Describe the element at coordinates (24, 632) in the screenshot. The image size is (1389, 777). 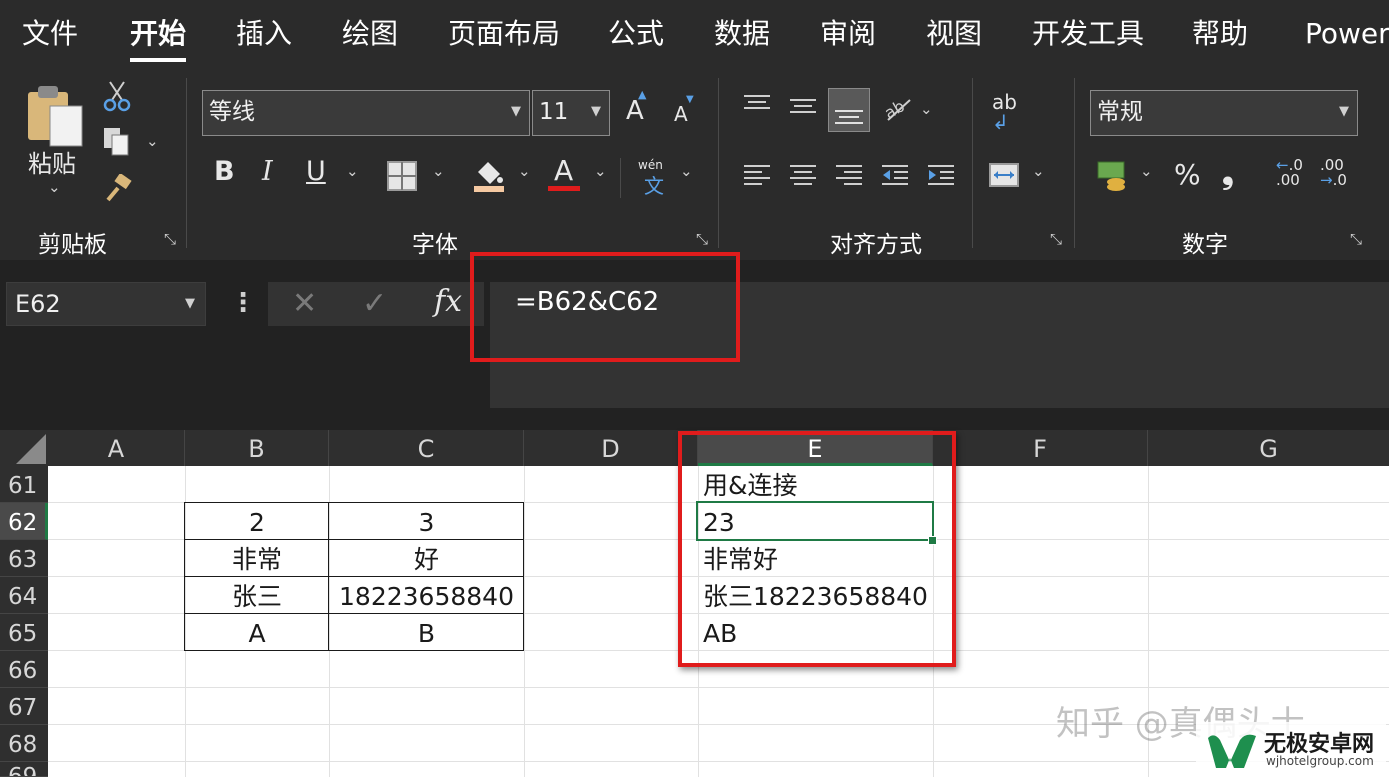
I see `row-header-65: 65` at that location.